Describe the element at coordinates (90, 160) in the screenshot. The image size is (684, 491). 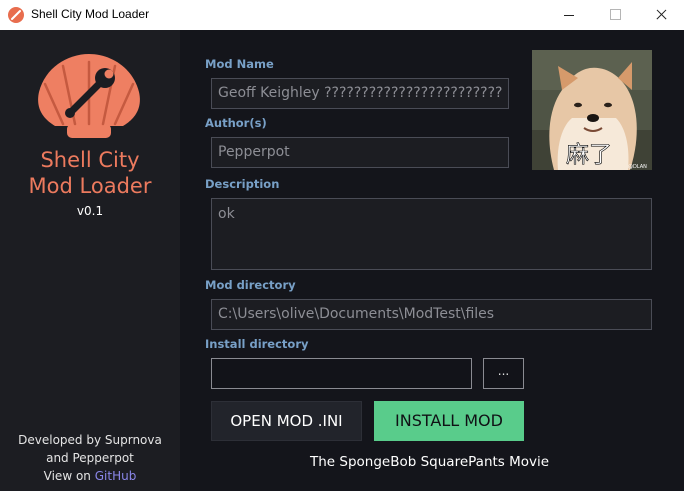
I see `brand-title-line1: Shell City` at that location.